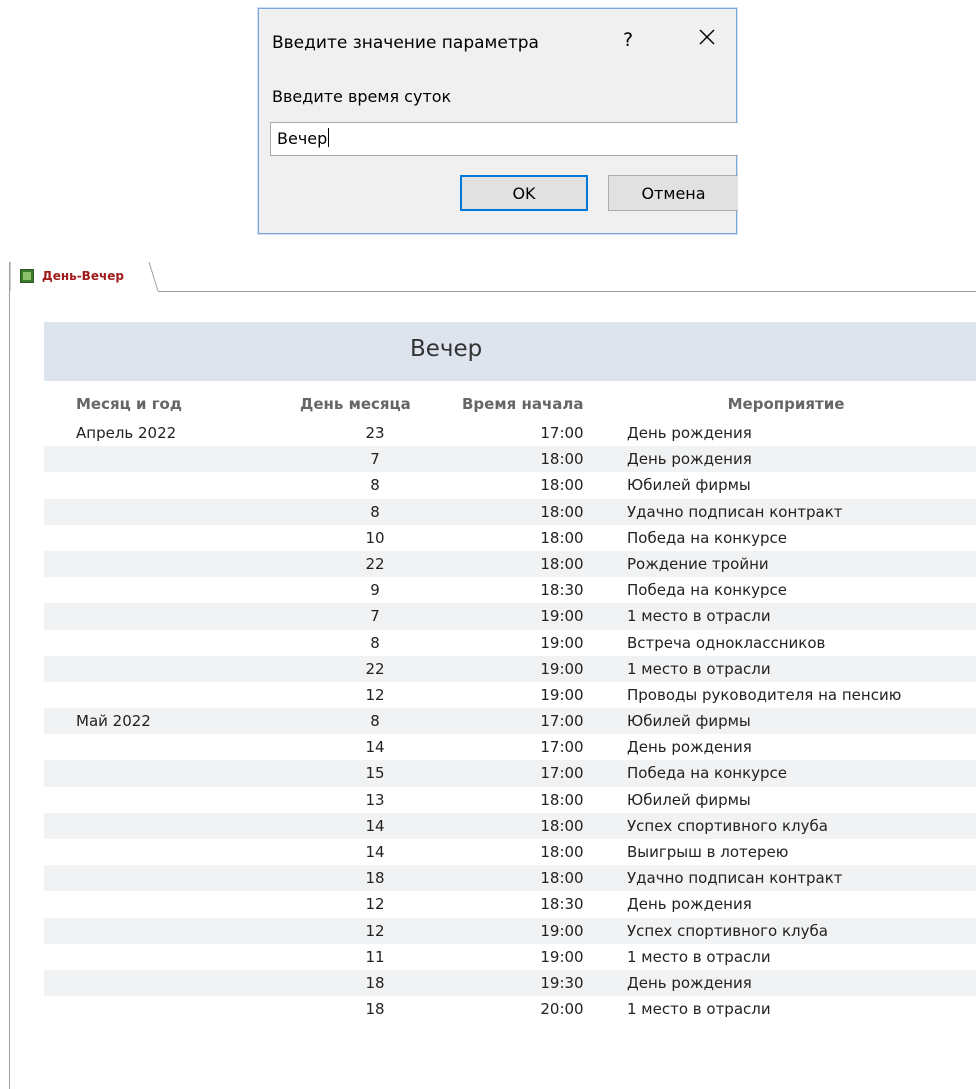 This screenshot has height=1089, width=976. What do you see at coordinates (375, 537) in the screenshot?
I see `cell-day: 10` at bounding box center [375, 537].